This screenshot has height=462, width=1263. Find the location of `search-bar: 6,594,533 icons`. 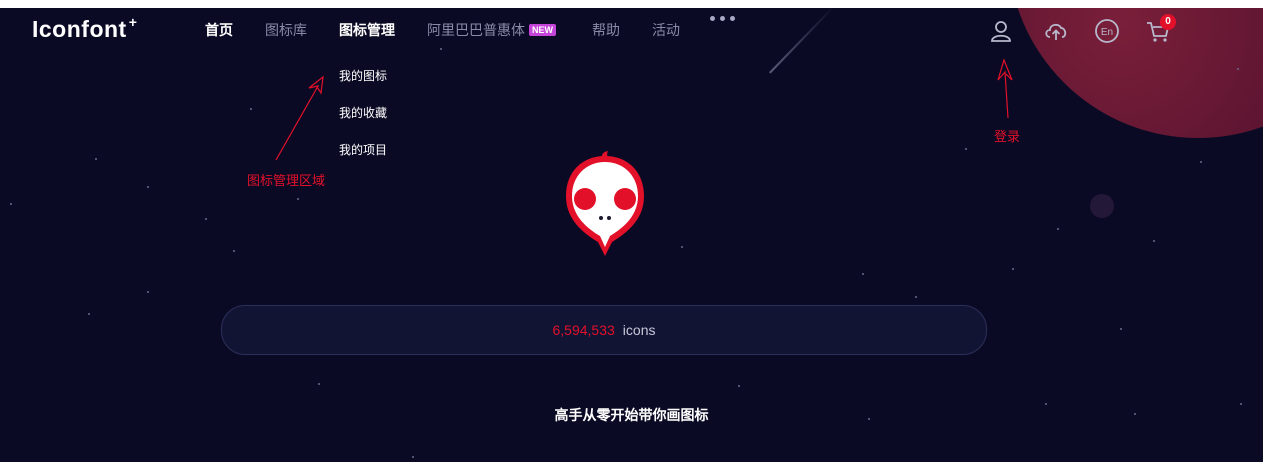

search-bar: 6,594,533 icons is located at coordinates (604, 330).